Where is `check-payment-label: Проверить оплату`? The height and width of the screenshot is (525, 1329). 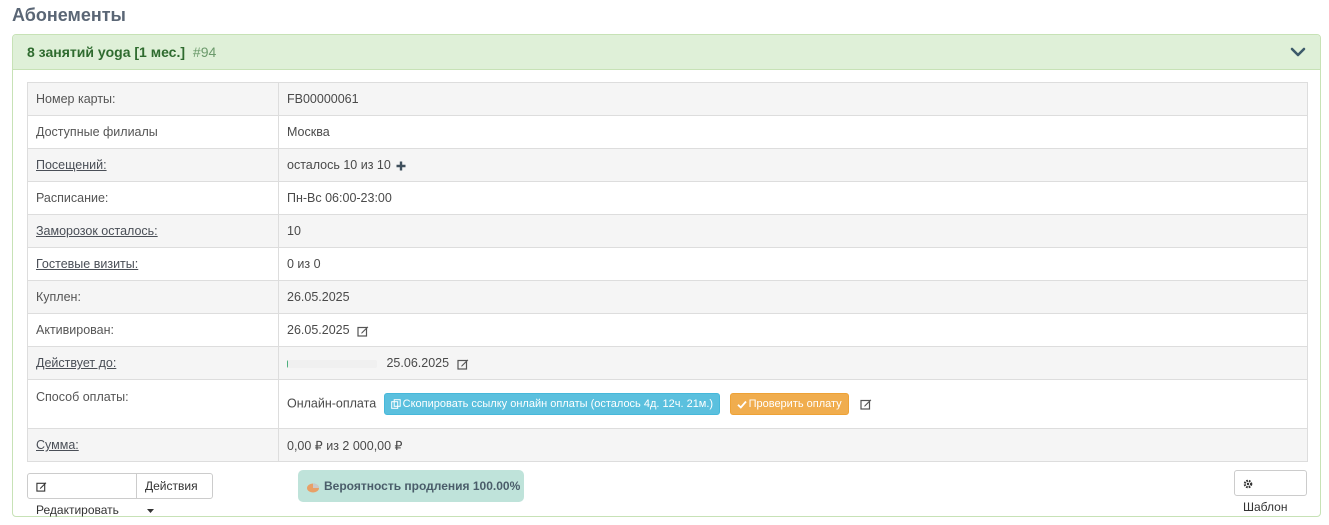
check-payment-label: Проверить оплату is located at coordinates (795, 404).